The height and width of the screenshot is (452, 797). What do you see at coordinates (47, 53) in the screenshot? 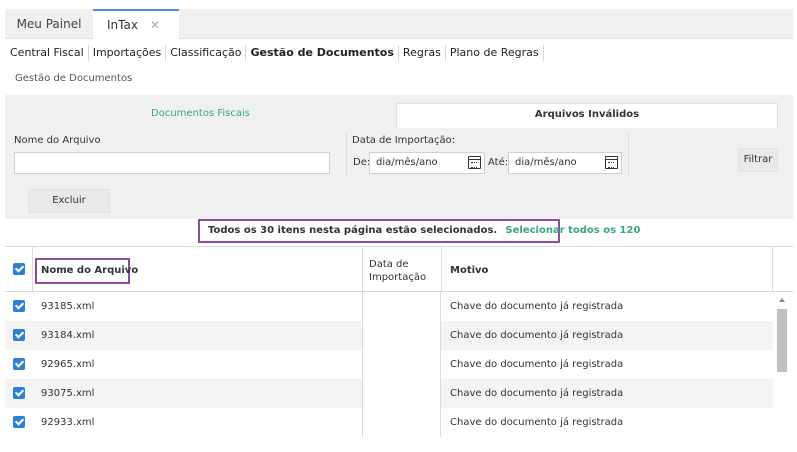
I see `menu-central-fiscal: Central Fiscal` at bounding box center [47, 53].